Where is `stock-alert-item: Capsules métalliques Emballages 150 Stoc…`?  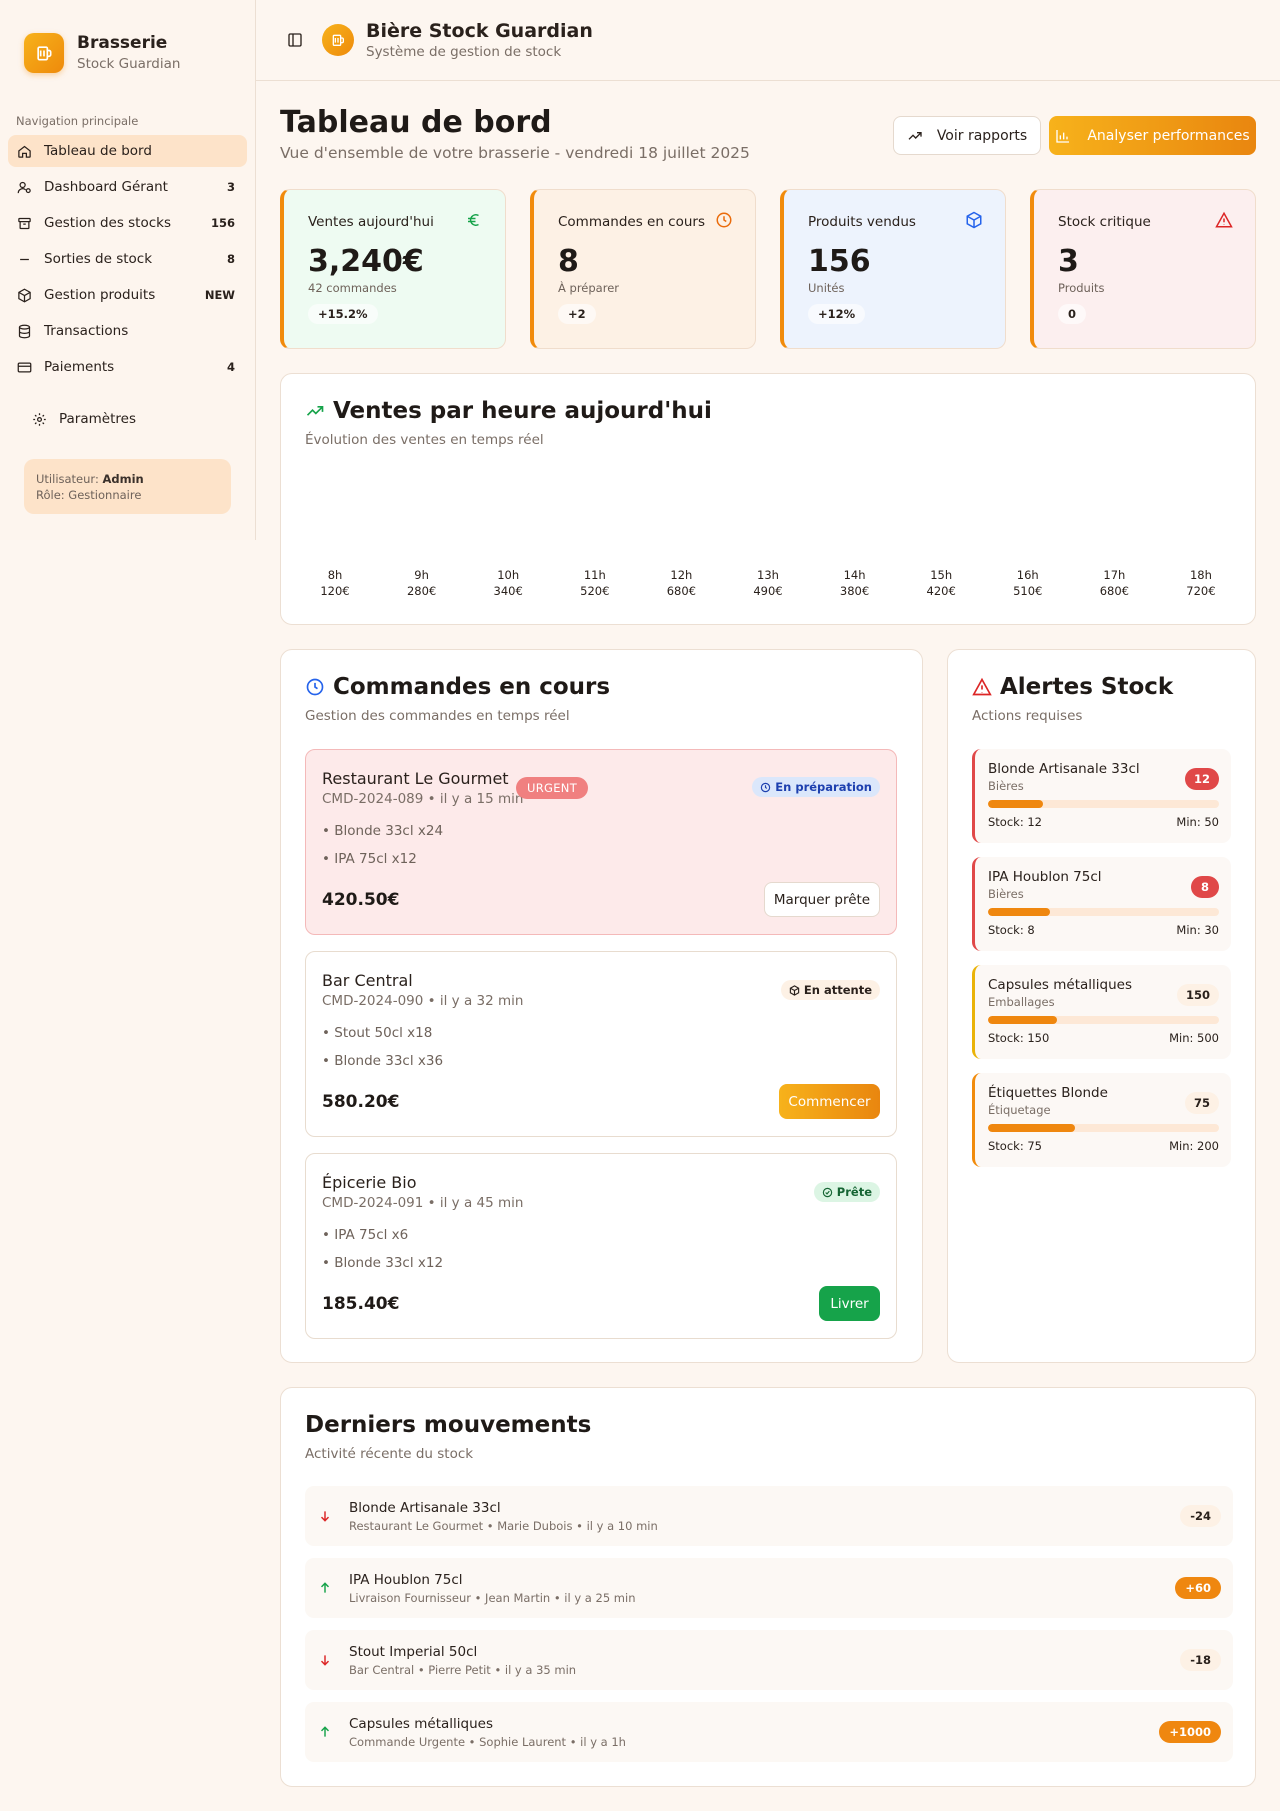
stock-alert-item: Capsules métalliques Emballages 150 Stoc… is located at coordinates (1101, 1012).